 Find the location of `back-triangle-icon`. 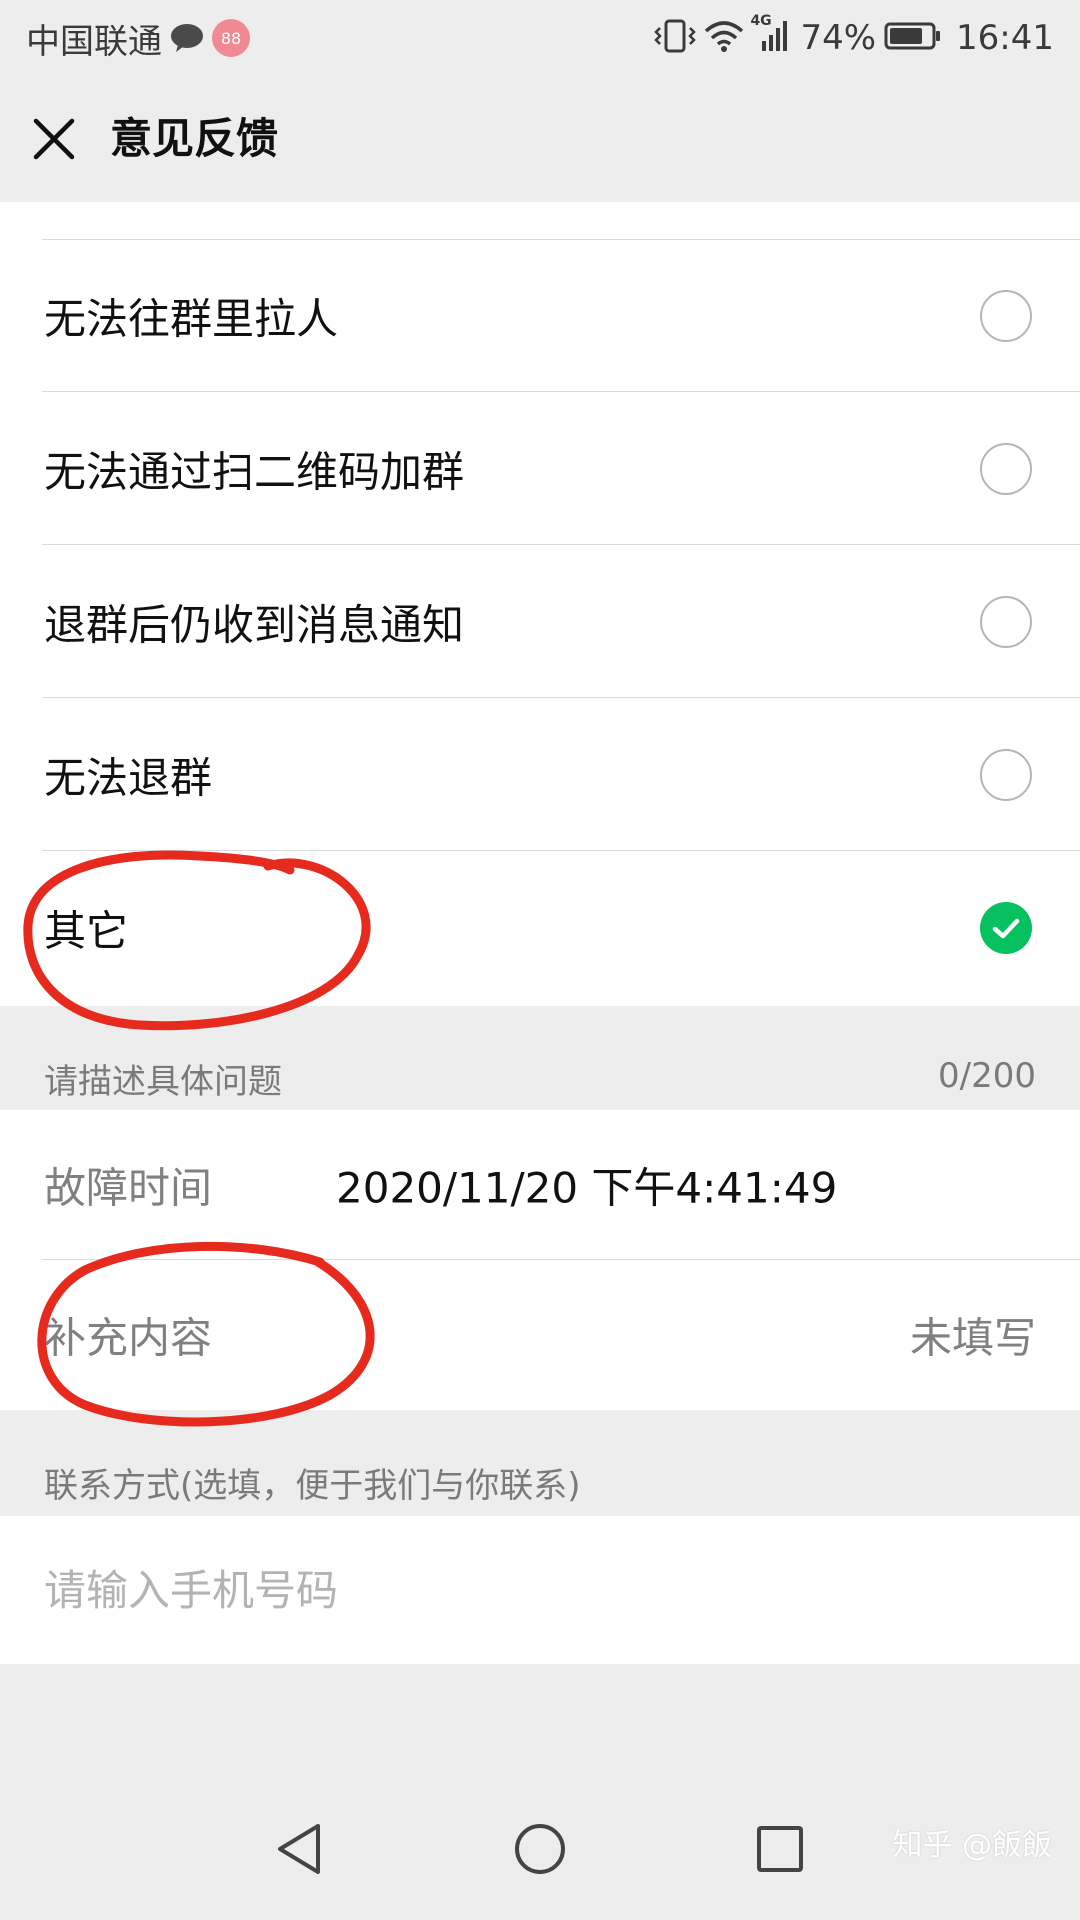

back-triangle-icon is located at coordinates (301, 1849).